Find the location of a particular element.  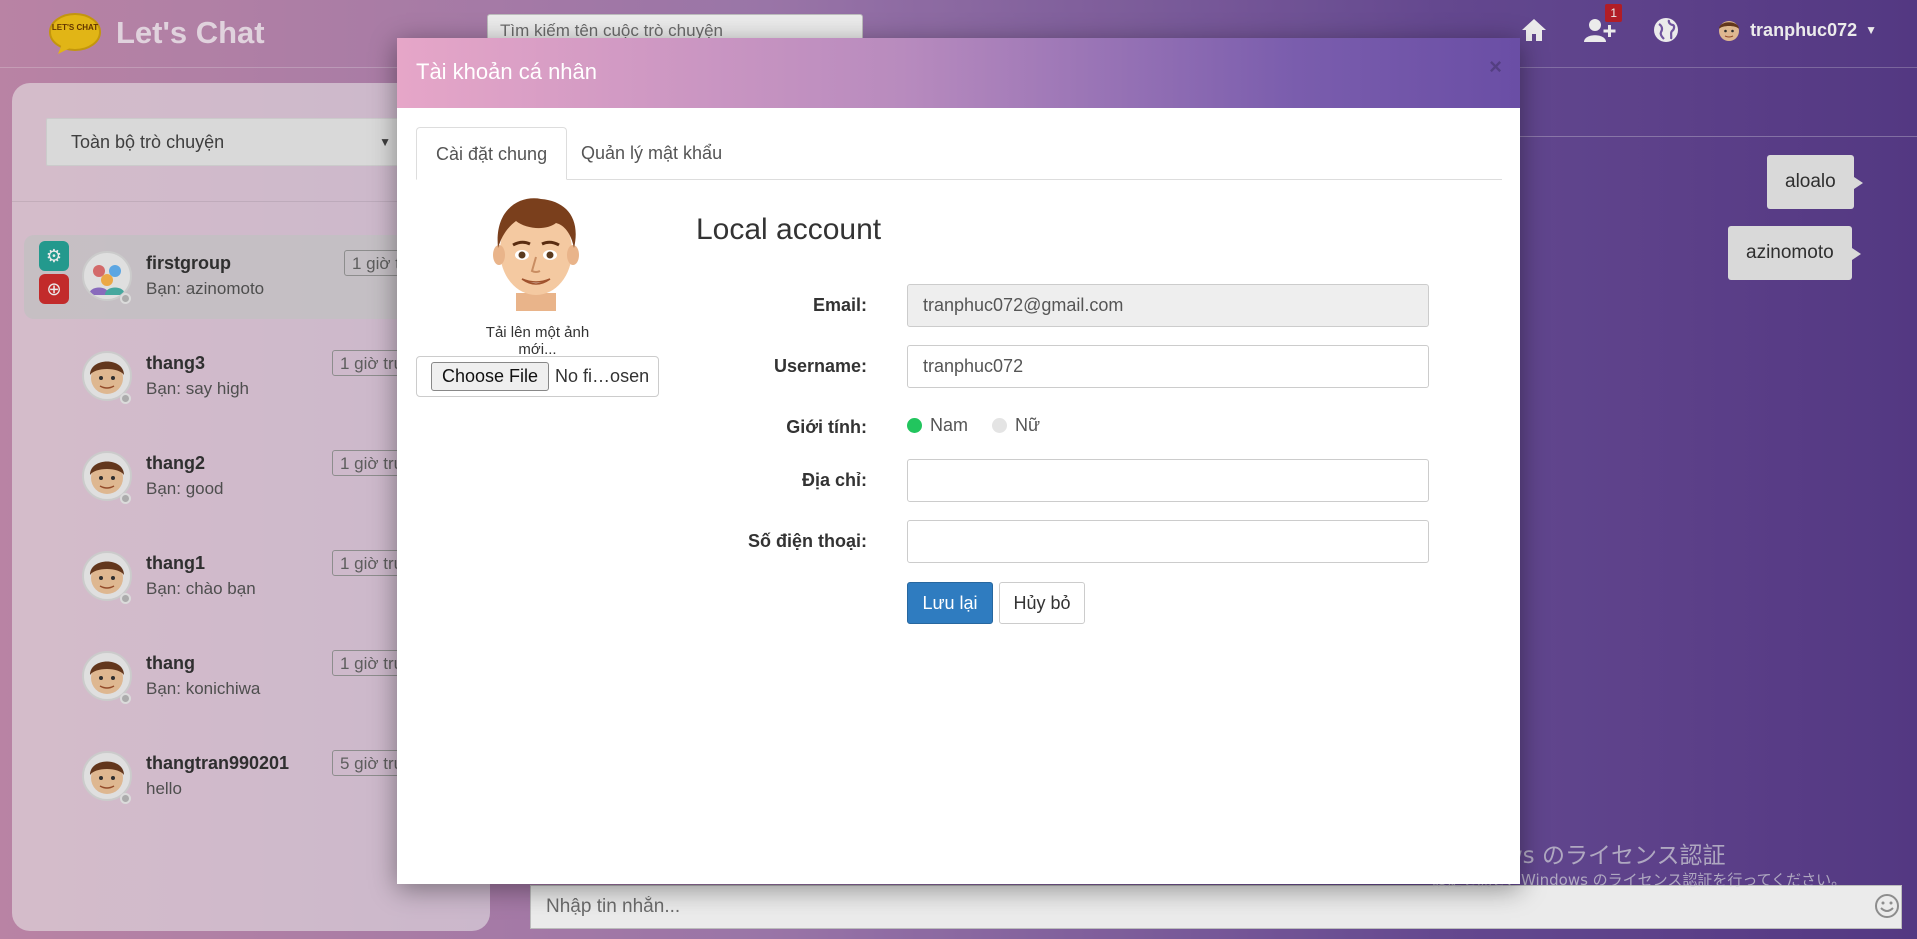

gender-radio-female is located at coordinates (1000, 425).